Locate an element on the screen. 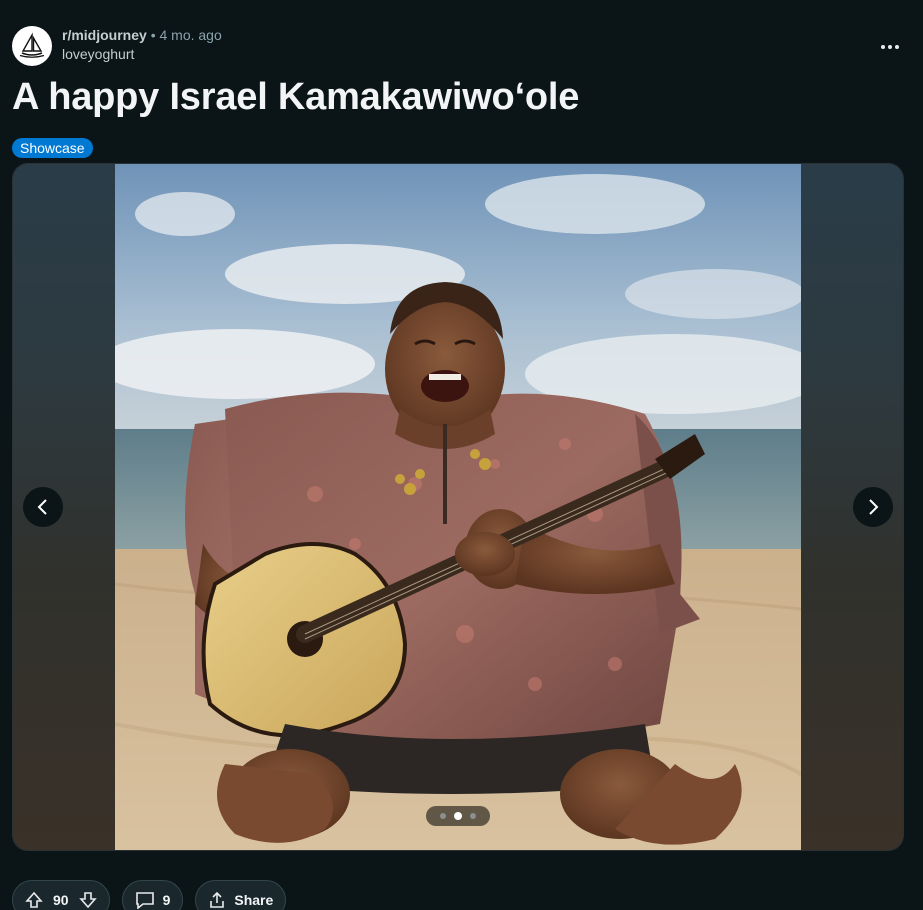  post-meta: r/midjourney • 4 mo. ago loveyoghurt is located at coordinates (142, 45).